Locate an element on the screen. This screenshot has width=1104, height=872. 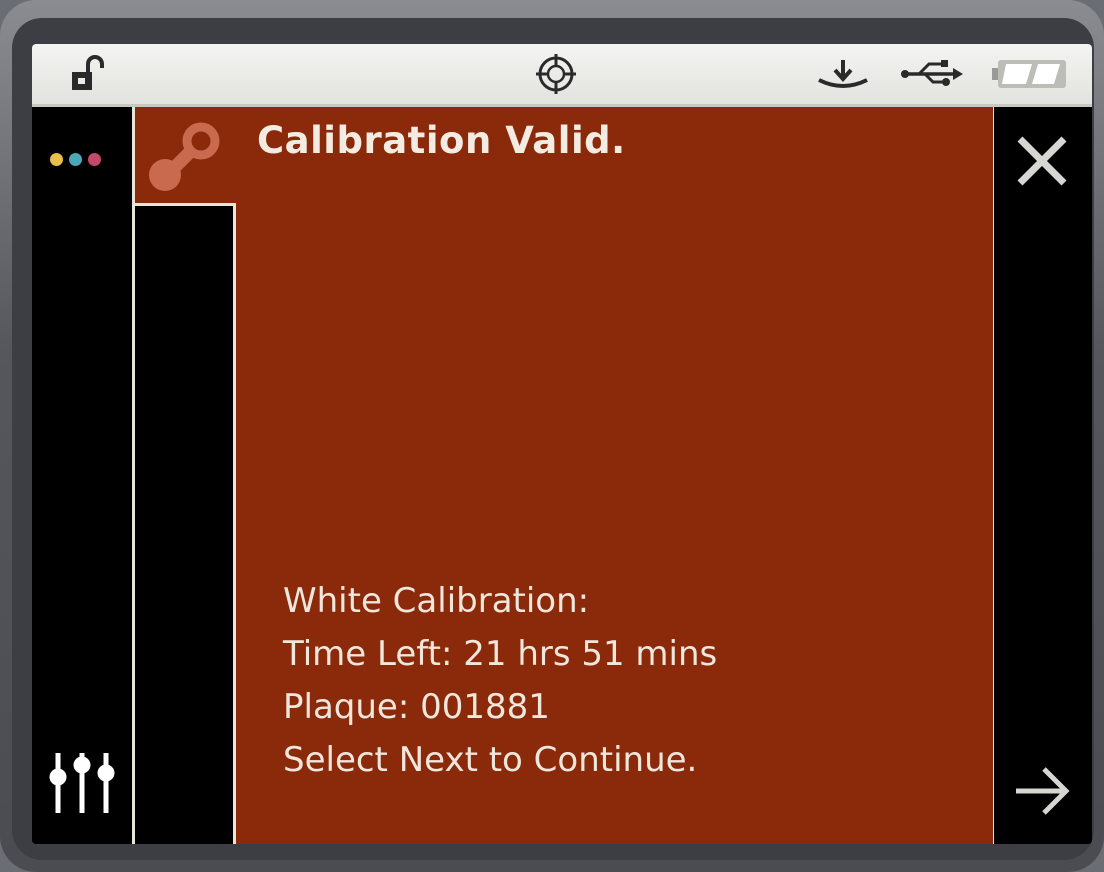
download-tray-icon is located at coordinates (843, 74).